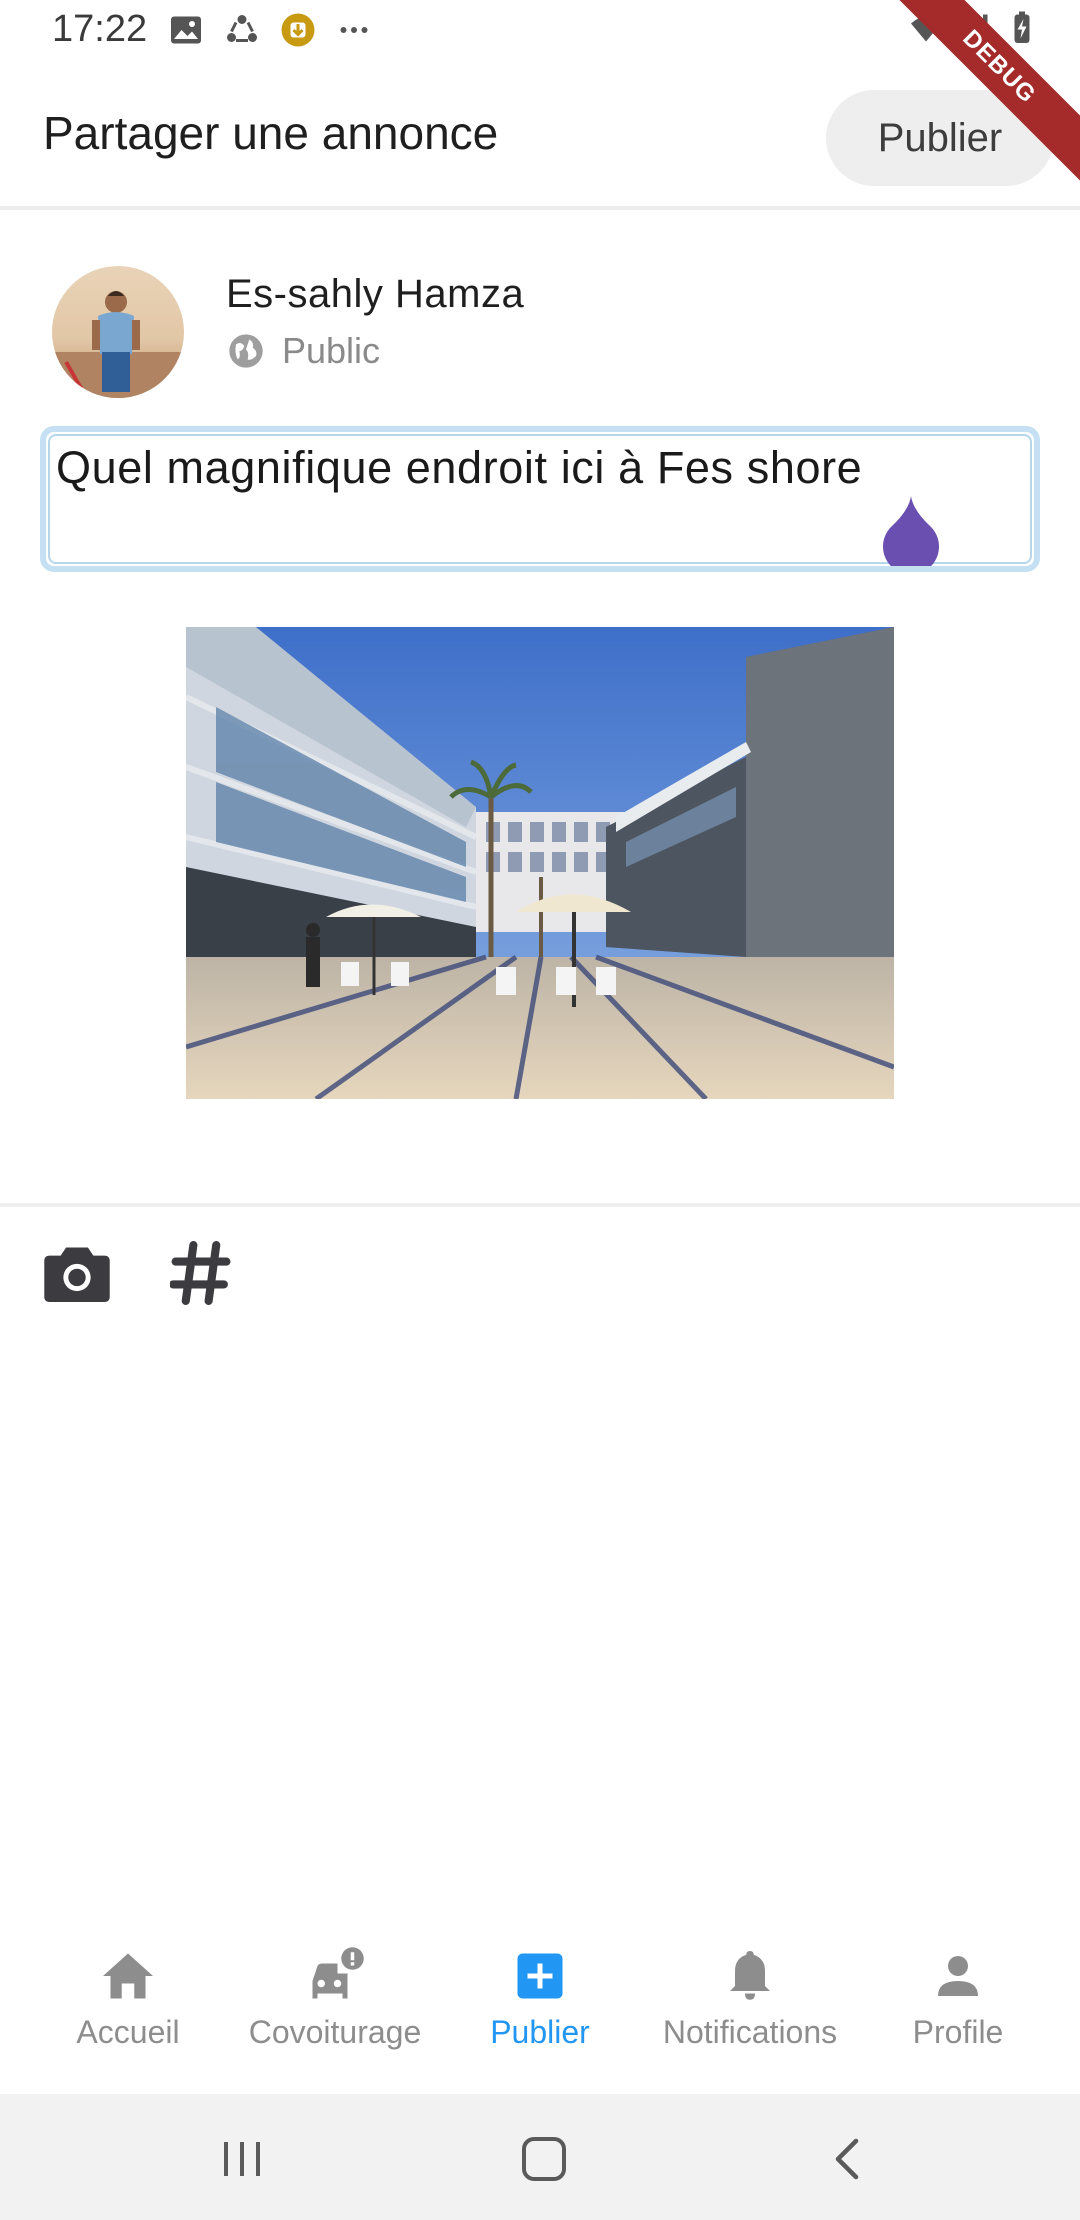  Describe the element at coordinates (298, 30) in the screenshot. I see `download-icon` at that location.